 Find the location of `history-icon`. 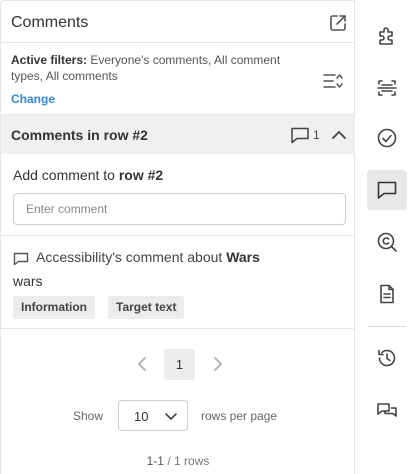

history-icon is located at coordinates (387, 358).